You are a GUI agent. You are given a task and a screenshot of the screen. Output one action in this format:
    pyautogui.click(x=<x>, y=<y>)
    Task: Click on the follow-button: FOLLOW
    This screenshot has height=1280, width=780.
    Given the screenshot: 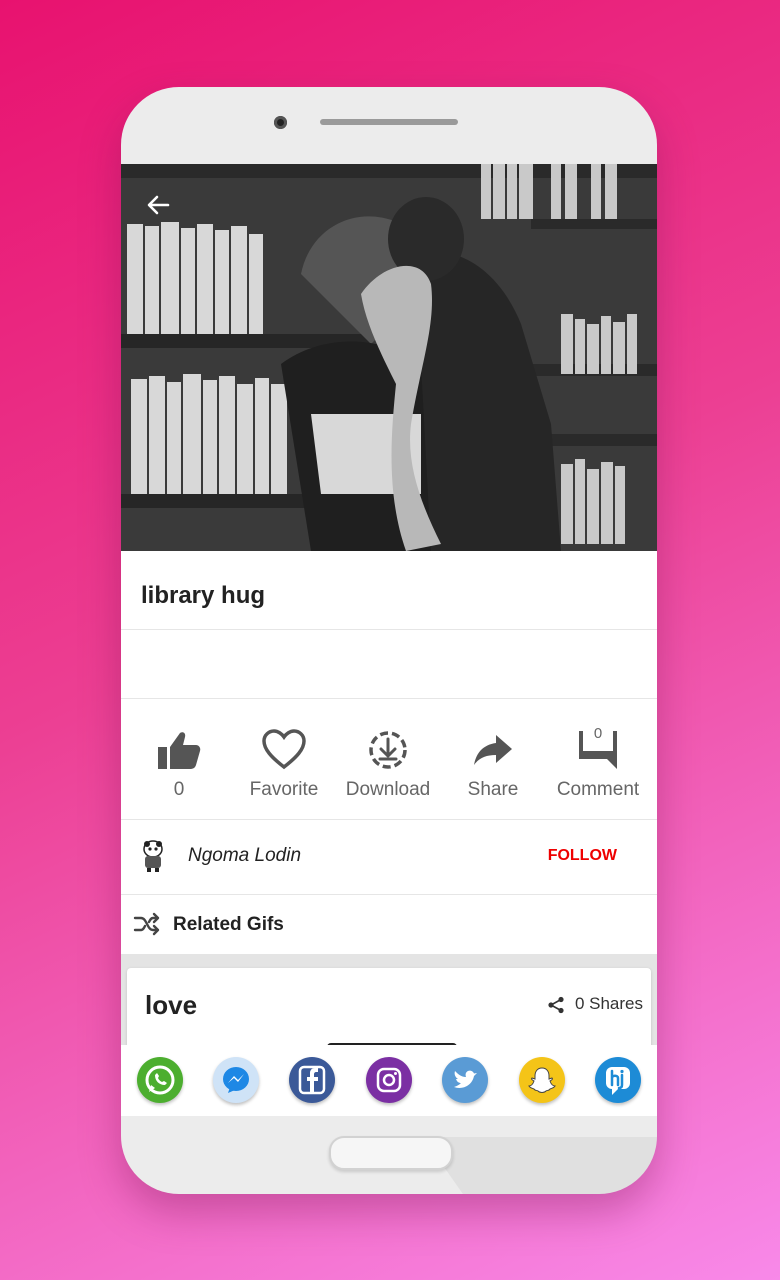 What is the action you would take?
    pyautogui.click(x=582, y=856)
    